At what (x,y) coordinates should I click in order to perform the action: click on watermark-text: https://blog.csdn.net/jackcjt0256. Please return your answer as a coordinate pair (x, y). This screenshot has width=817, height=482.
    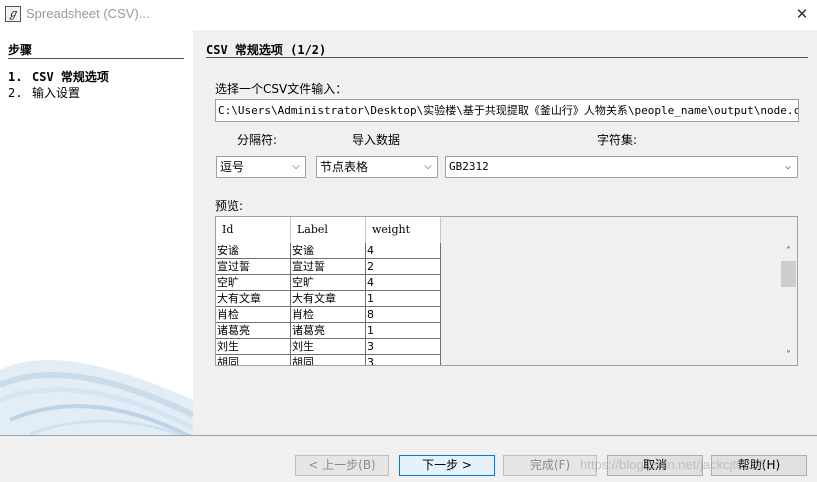
    Looking at the image, I should click on (673, 464).